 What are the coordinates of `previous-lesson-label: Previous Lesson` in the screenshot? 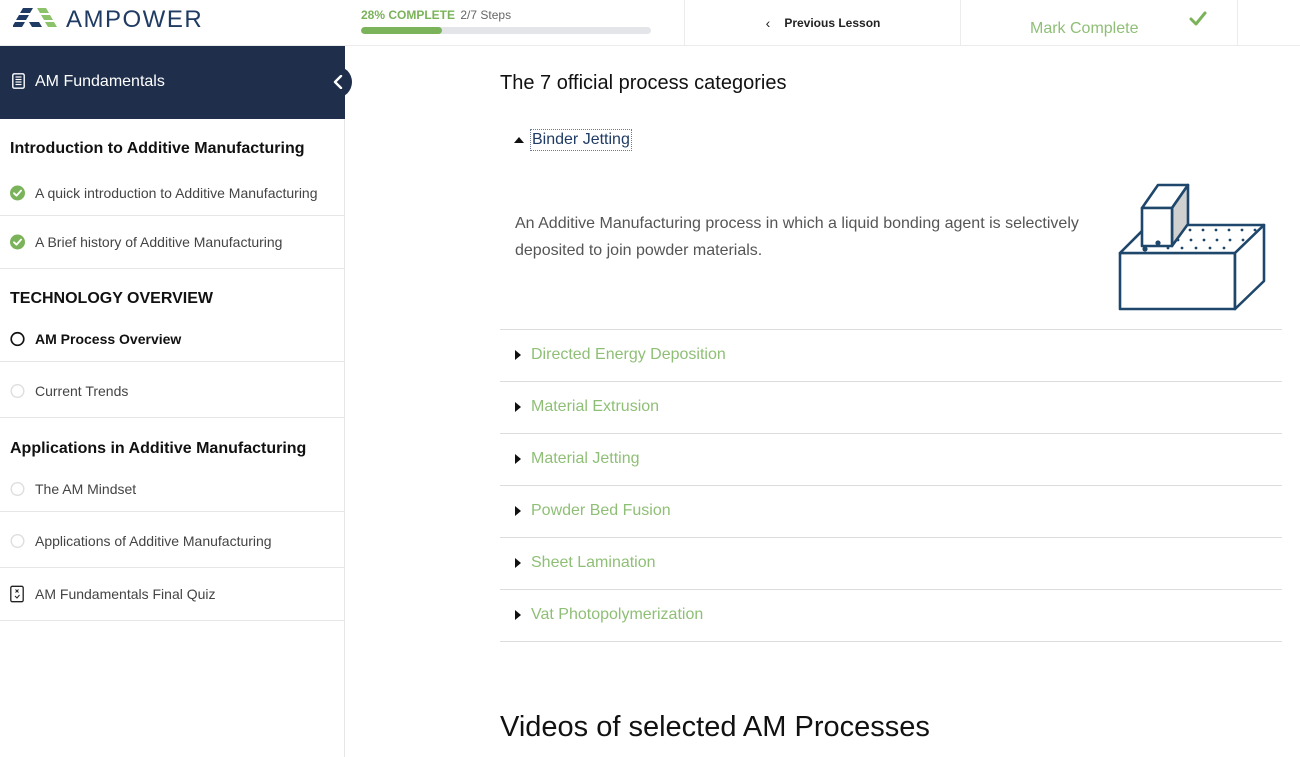 It's located at (832, 22).